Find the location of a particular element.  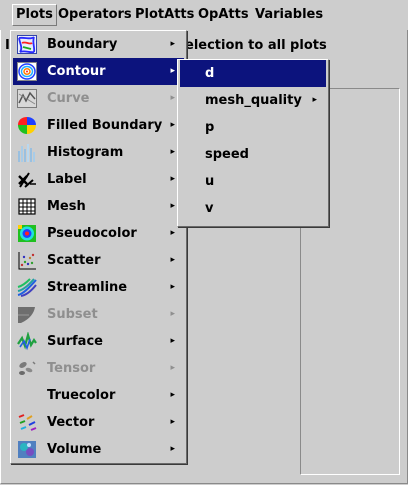

menu-item-scatter: Scatter ▸ is located at coordinates (98, 260).